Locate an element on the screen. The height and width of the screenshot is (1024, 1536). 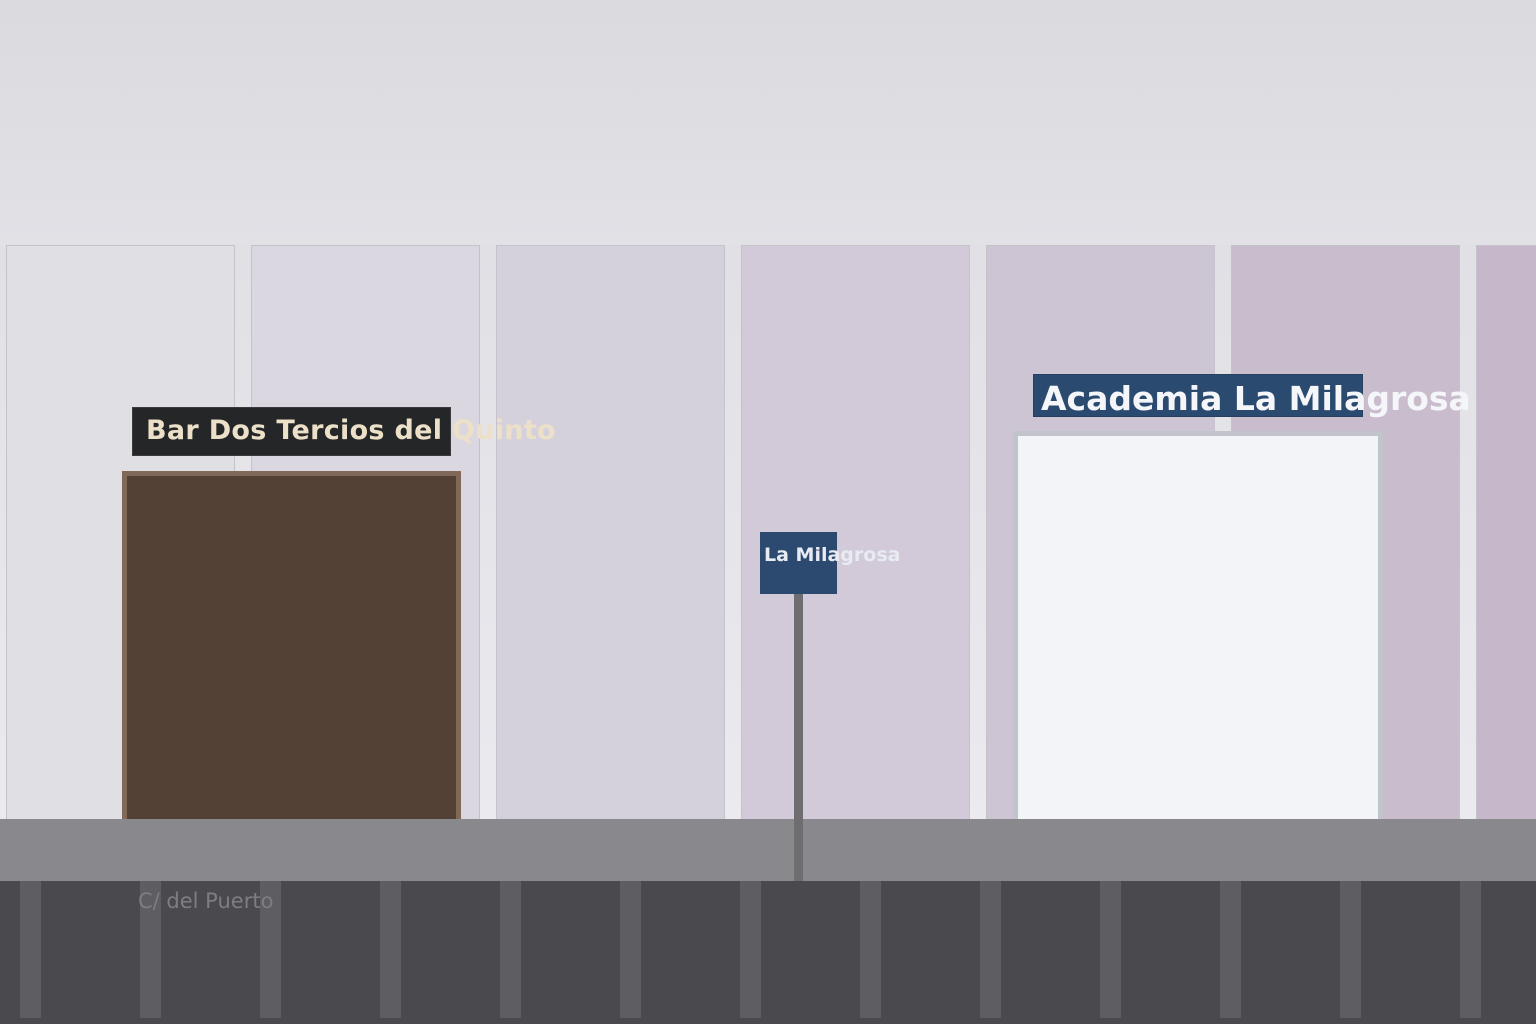
sign-pole is located at coordinates (798, 737).